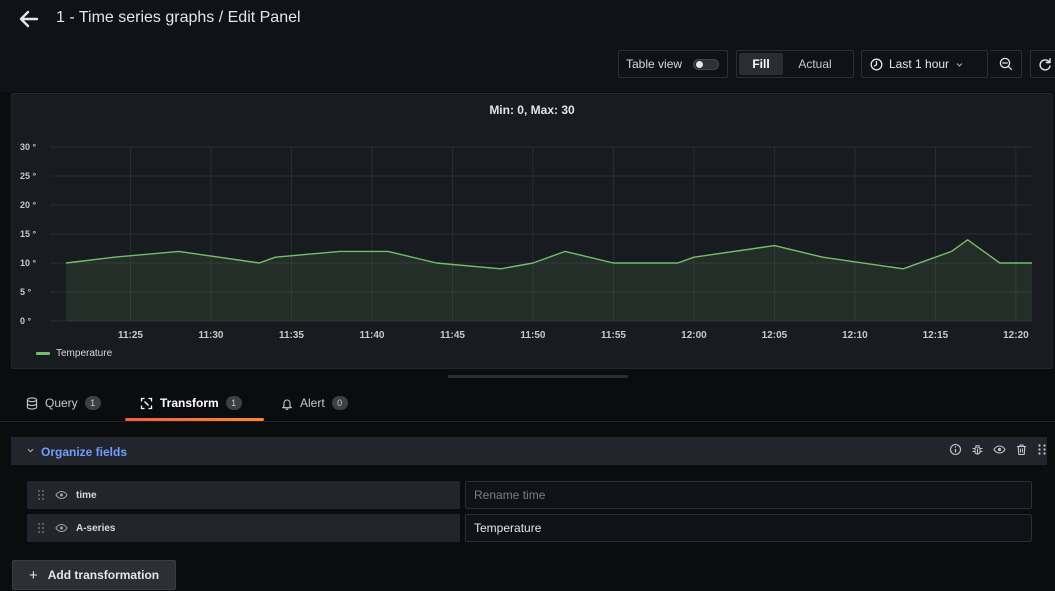 Image resolution: width=1055 pixels, height=591 pixels. Describe the element at coordinates (28, 234) in the screenshot. I see `y-tick-label: 15 °` at that location.